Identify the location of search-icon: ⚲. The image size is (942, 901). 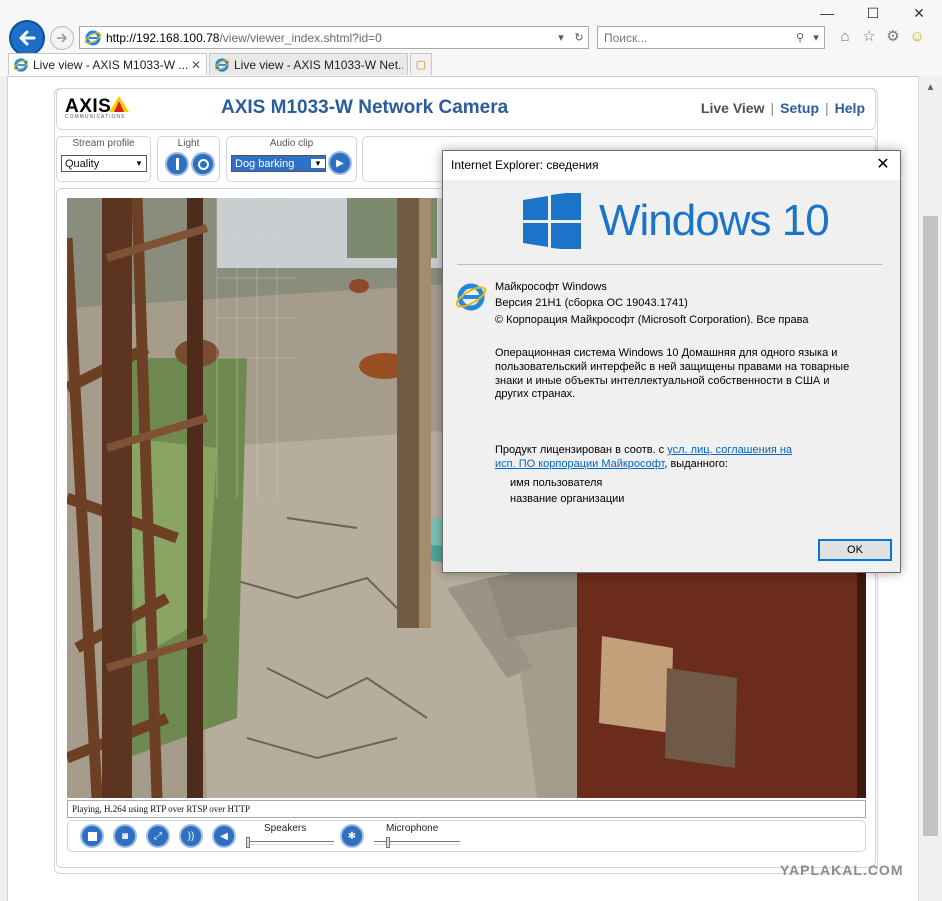
(800, 37).